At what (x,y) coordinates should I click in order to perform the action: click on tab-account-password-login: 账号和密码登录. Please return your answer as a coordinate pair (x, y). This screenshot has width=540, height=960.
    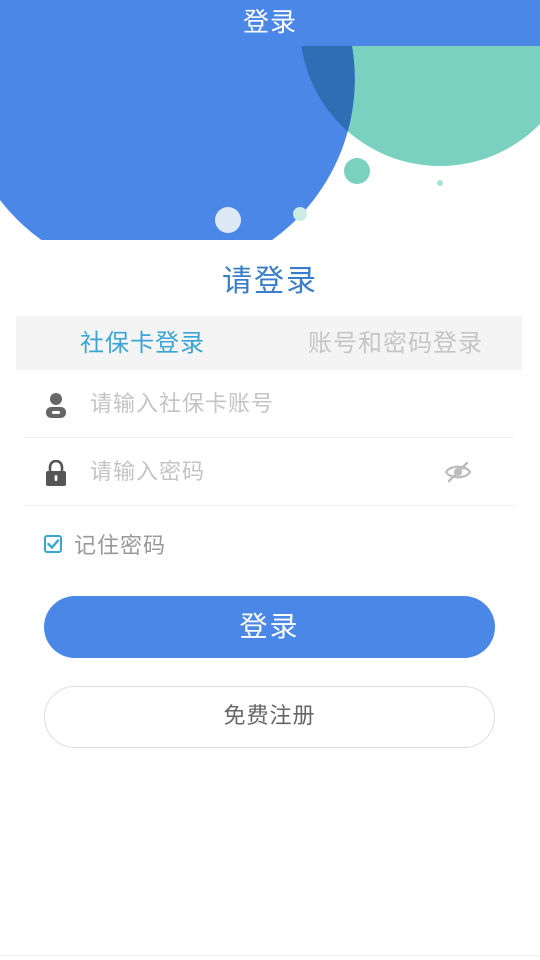
    Looking at the image, I should click on (395, 343).